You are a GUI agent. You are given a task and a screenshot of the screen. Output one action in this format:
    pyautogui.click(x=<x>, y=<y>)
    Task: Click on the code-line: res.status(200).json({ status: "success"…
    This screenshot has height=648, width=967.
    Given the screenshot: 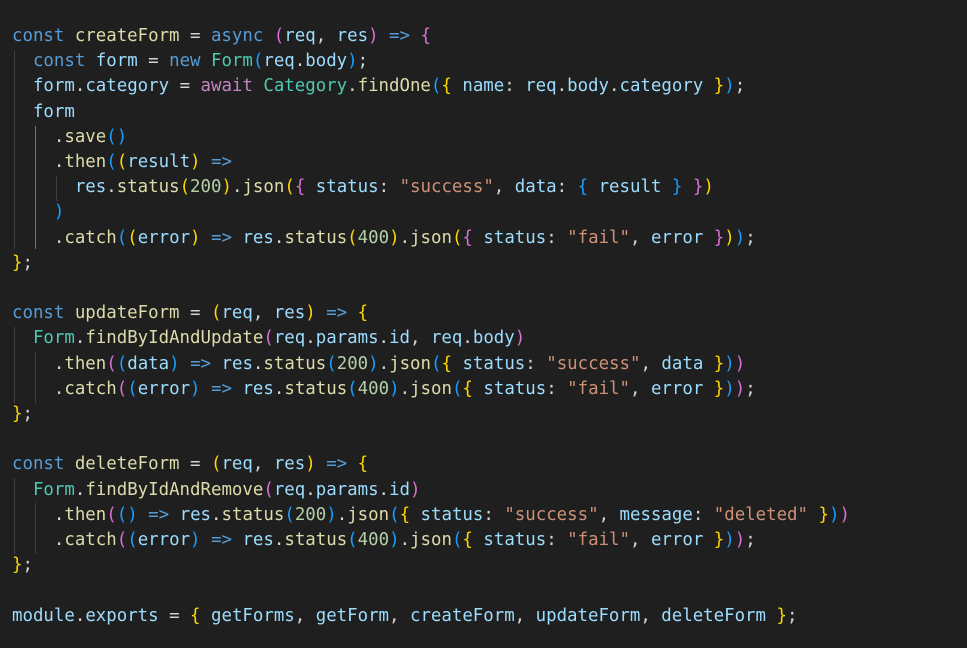 What is the action you would take?
    pyautogui.click(x=363, y=187)
    